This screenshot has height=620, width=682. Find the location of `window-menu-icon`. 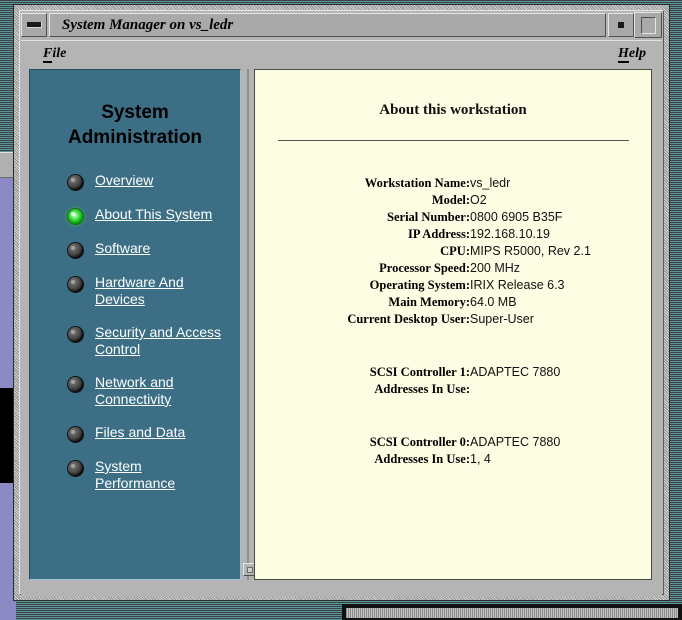

window-menu-icon is located at coordinates (34, 25).